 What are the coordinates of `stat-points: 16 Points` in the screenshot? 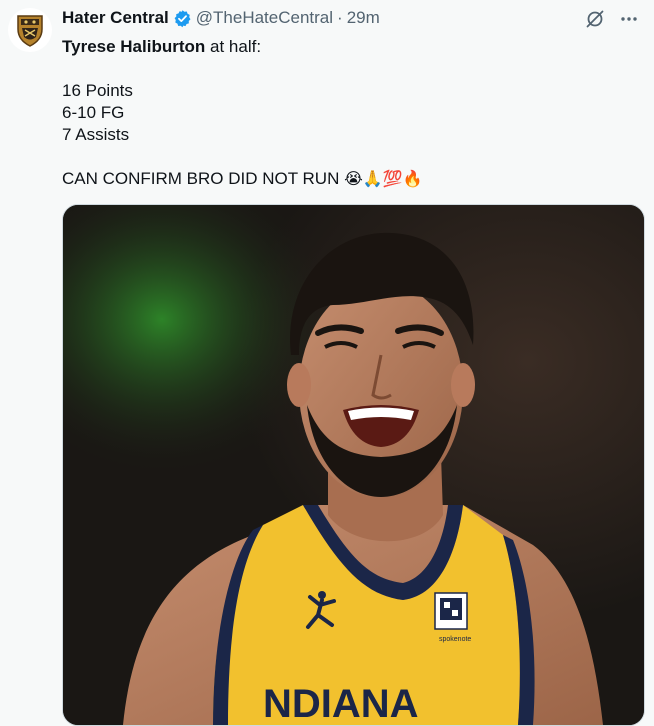 It's located at (97, 90).